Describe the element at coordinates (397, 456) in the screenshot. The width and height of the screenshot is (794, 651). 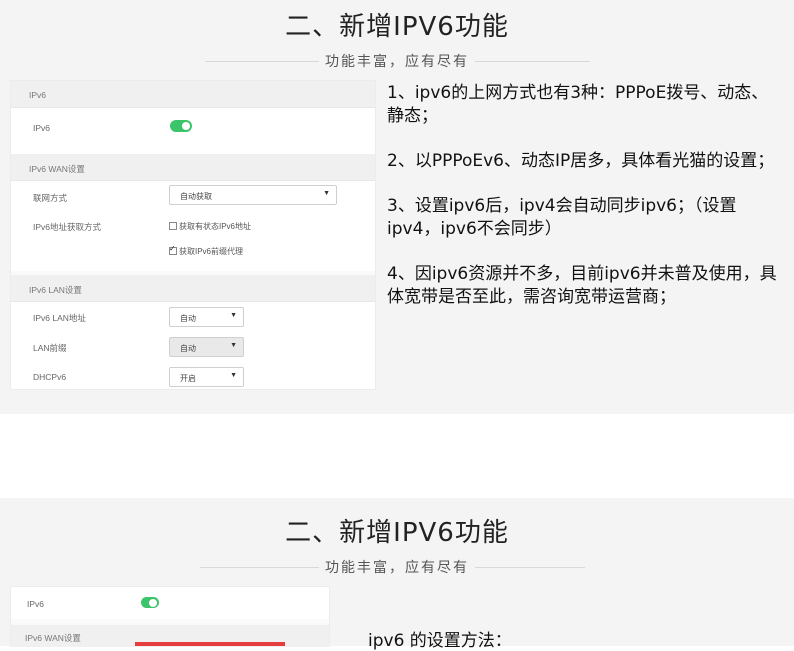
I see `panel-gap` at that location.